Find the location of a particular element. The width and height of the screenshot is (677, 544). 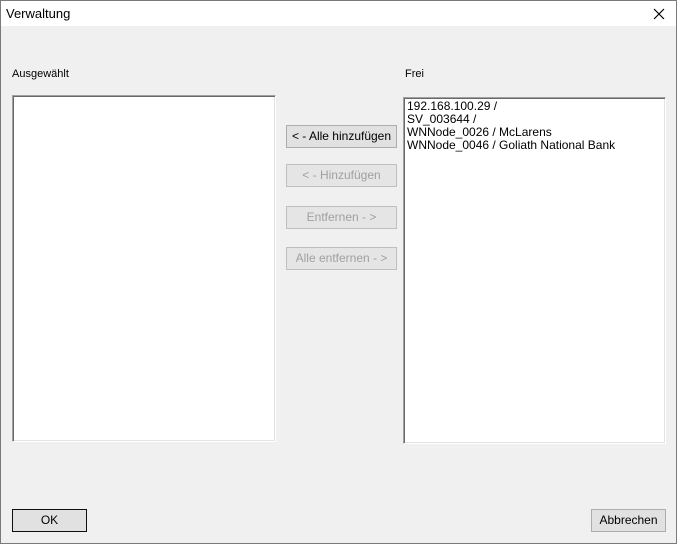

list-item: WNNode_0046 / Goliath National Bank is located at coordinates (511, 145).